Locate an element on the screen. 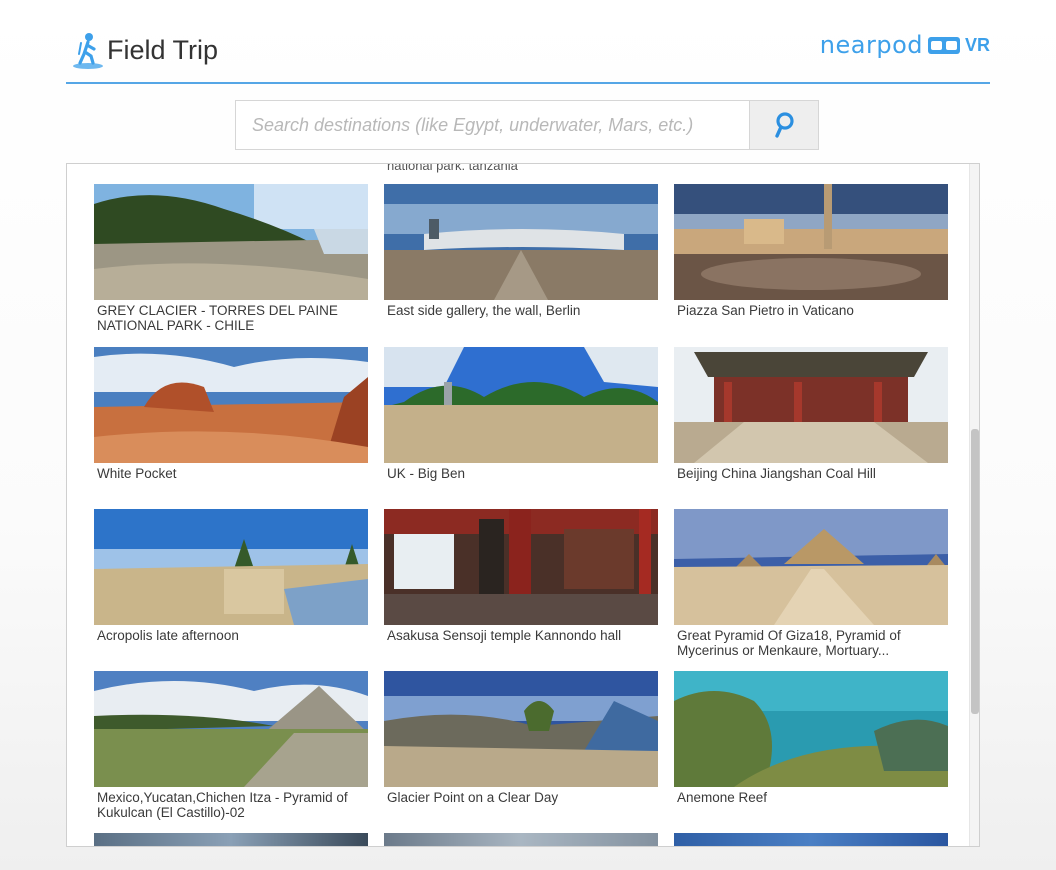 The height and width of the screenshot is (870, 1056). destination-card: Anemone Reef is located at coordinates (811, 738).